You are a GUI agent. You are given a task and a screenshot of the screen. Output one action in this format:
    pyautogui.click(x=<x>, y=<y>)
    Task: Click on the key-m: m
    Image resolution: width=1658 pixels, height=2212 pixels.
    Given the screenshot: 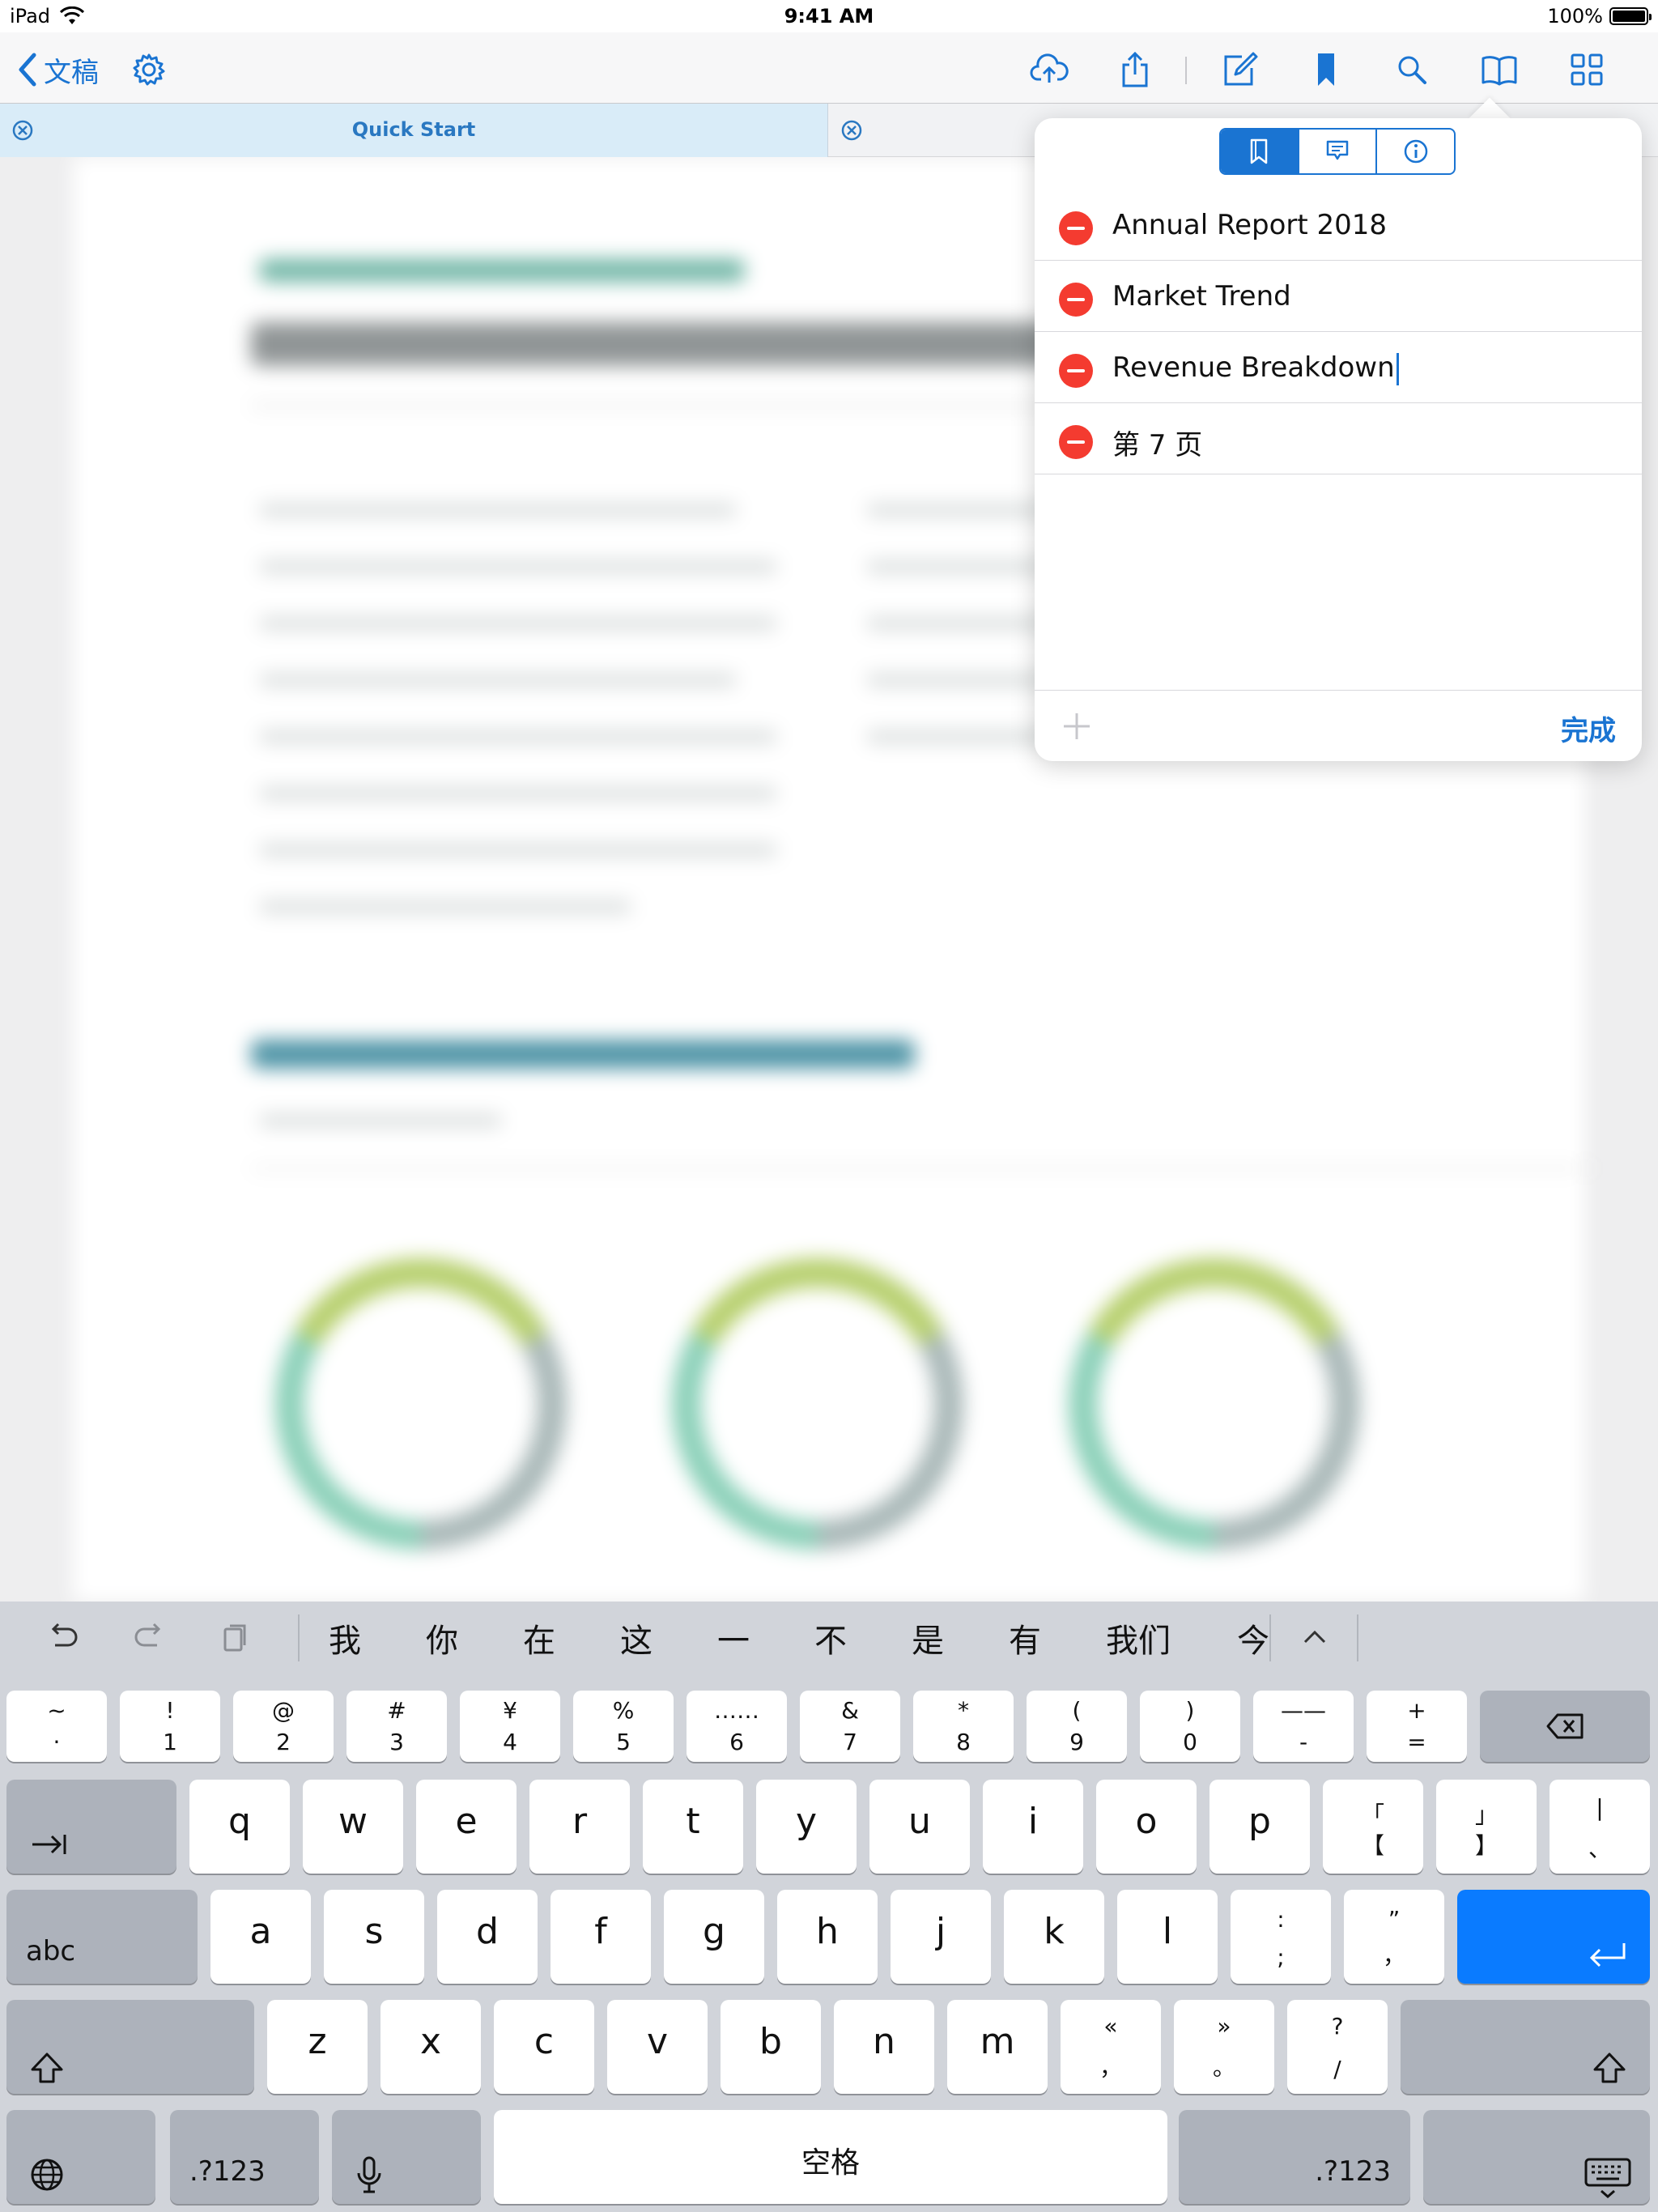 What is the action you would take?
    pyautogui.click(x=997, y=2047)
    